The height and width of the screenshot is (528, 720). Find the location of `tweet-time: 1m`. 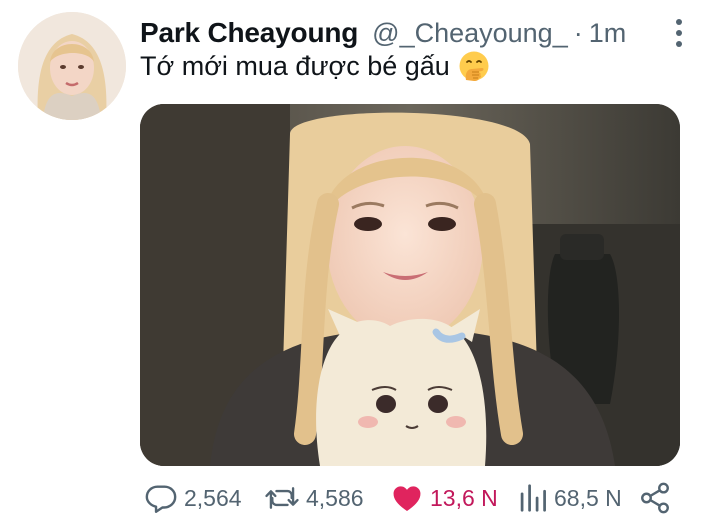

tweet-time: 1m is located at coordinates (608, 33).